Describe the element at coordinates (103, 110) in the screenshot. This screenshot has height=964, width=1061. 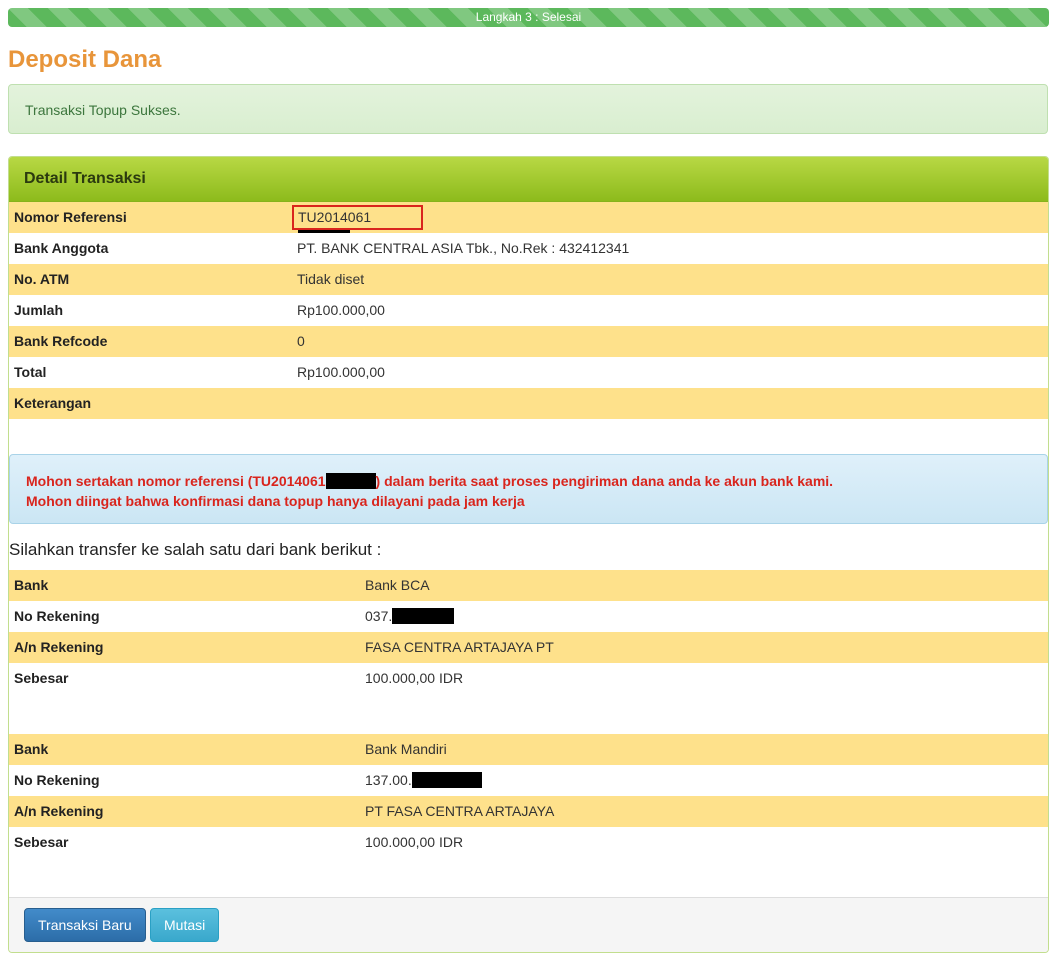
I see `success-message: Transaksi Topup Sukses.` at that location.